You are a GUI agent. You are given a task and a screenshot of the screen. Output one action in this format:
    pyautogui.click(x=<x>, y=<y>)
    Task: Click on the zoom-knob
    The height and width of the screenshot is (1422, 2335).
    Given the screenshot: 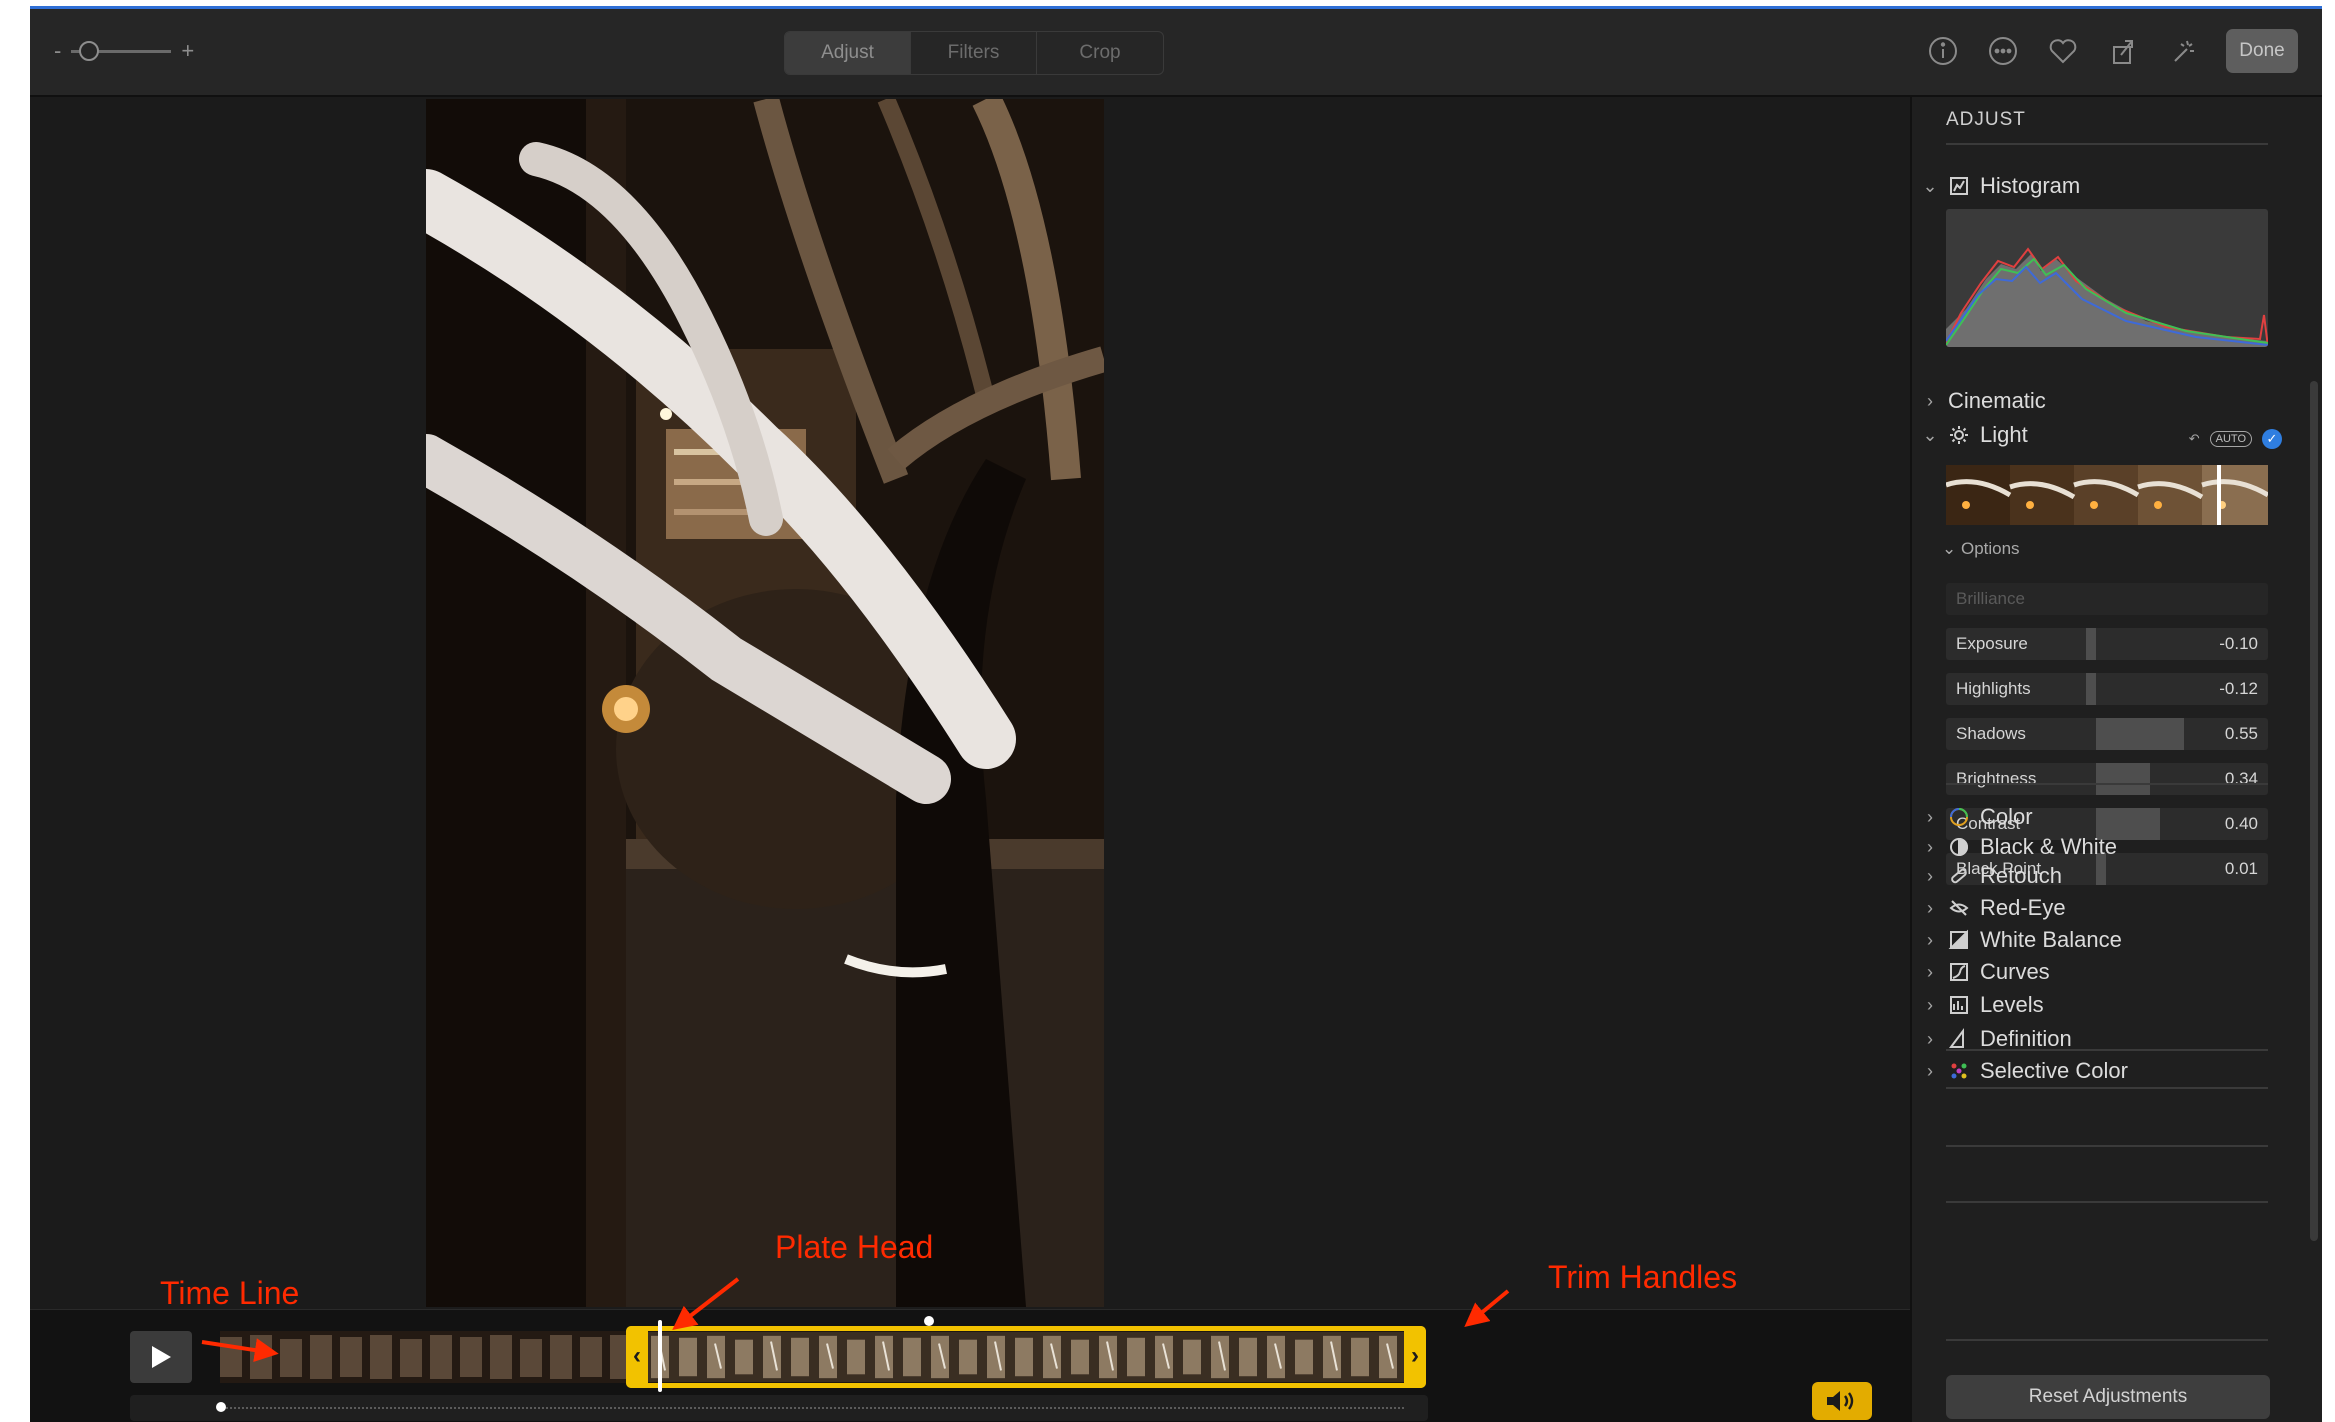 What is the action you would take?
    pyautogui.click(x=89, y=50)
    